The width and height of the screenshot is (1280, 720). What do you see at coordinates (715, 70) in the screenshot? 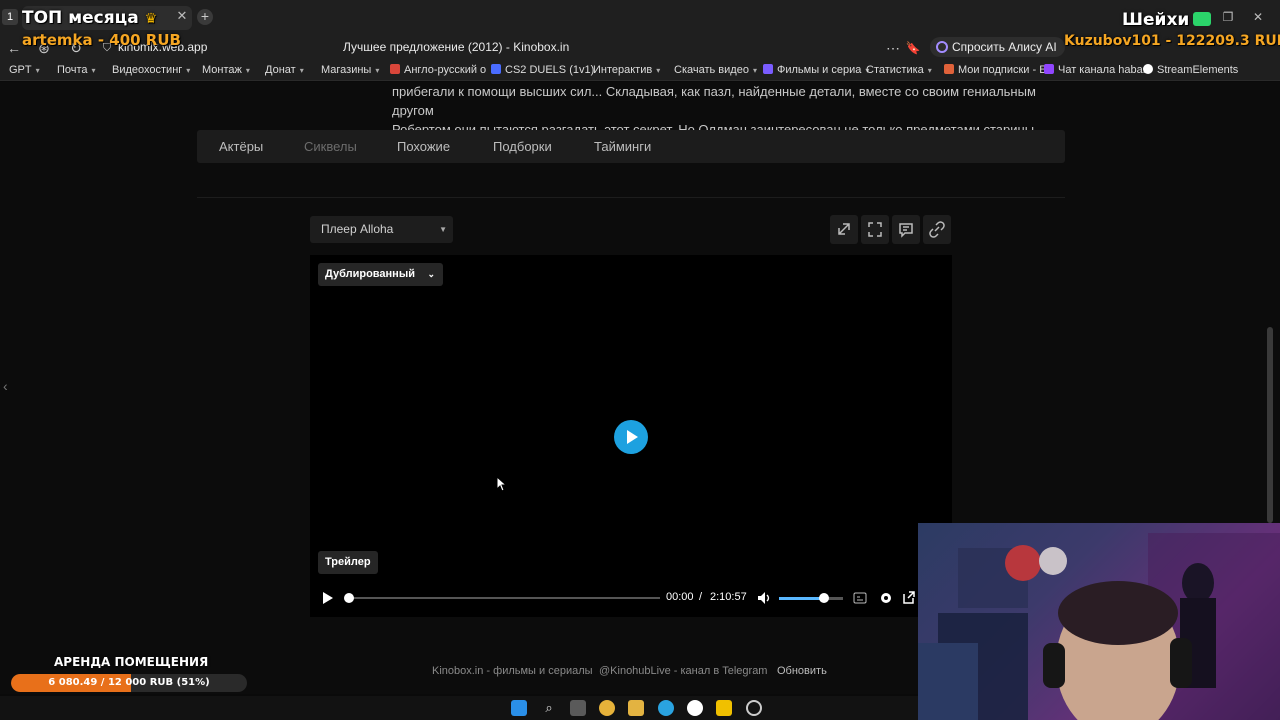
I see `bookmark-folder: Скачать видео ▾` at bounding box center [715, 70].